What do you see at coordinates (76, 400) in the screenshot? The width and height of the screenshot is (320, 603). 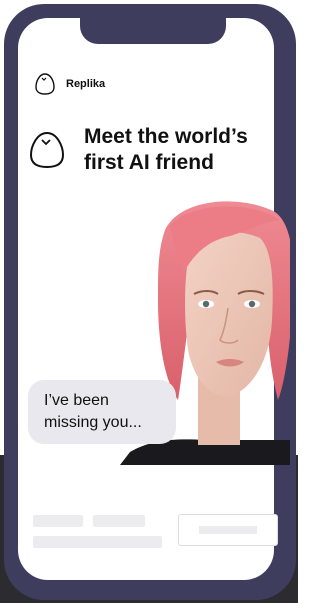 I see `chat-bubble-line-1: I’ve been` at bounding box center [76, 400].